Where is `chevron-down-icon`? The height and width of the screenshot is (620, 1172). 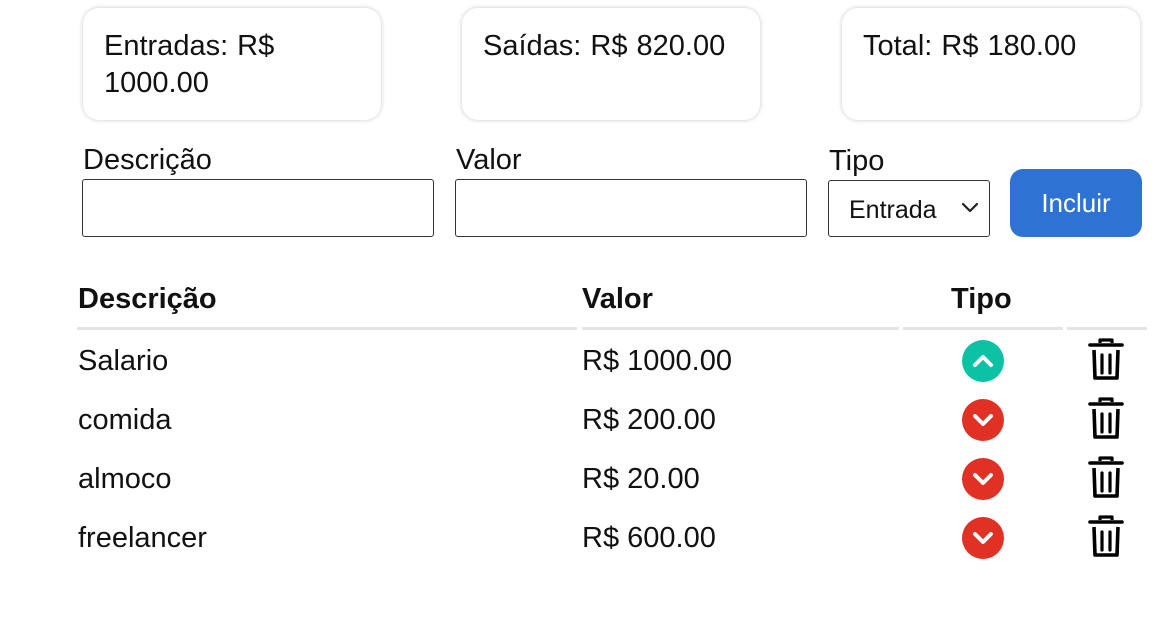
chevron-down-icon is located at coordinates (970, 210).